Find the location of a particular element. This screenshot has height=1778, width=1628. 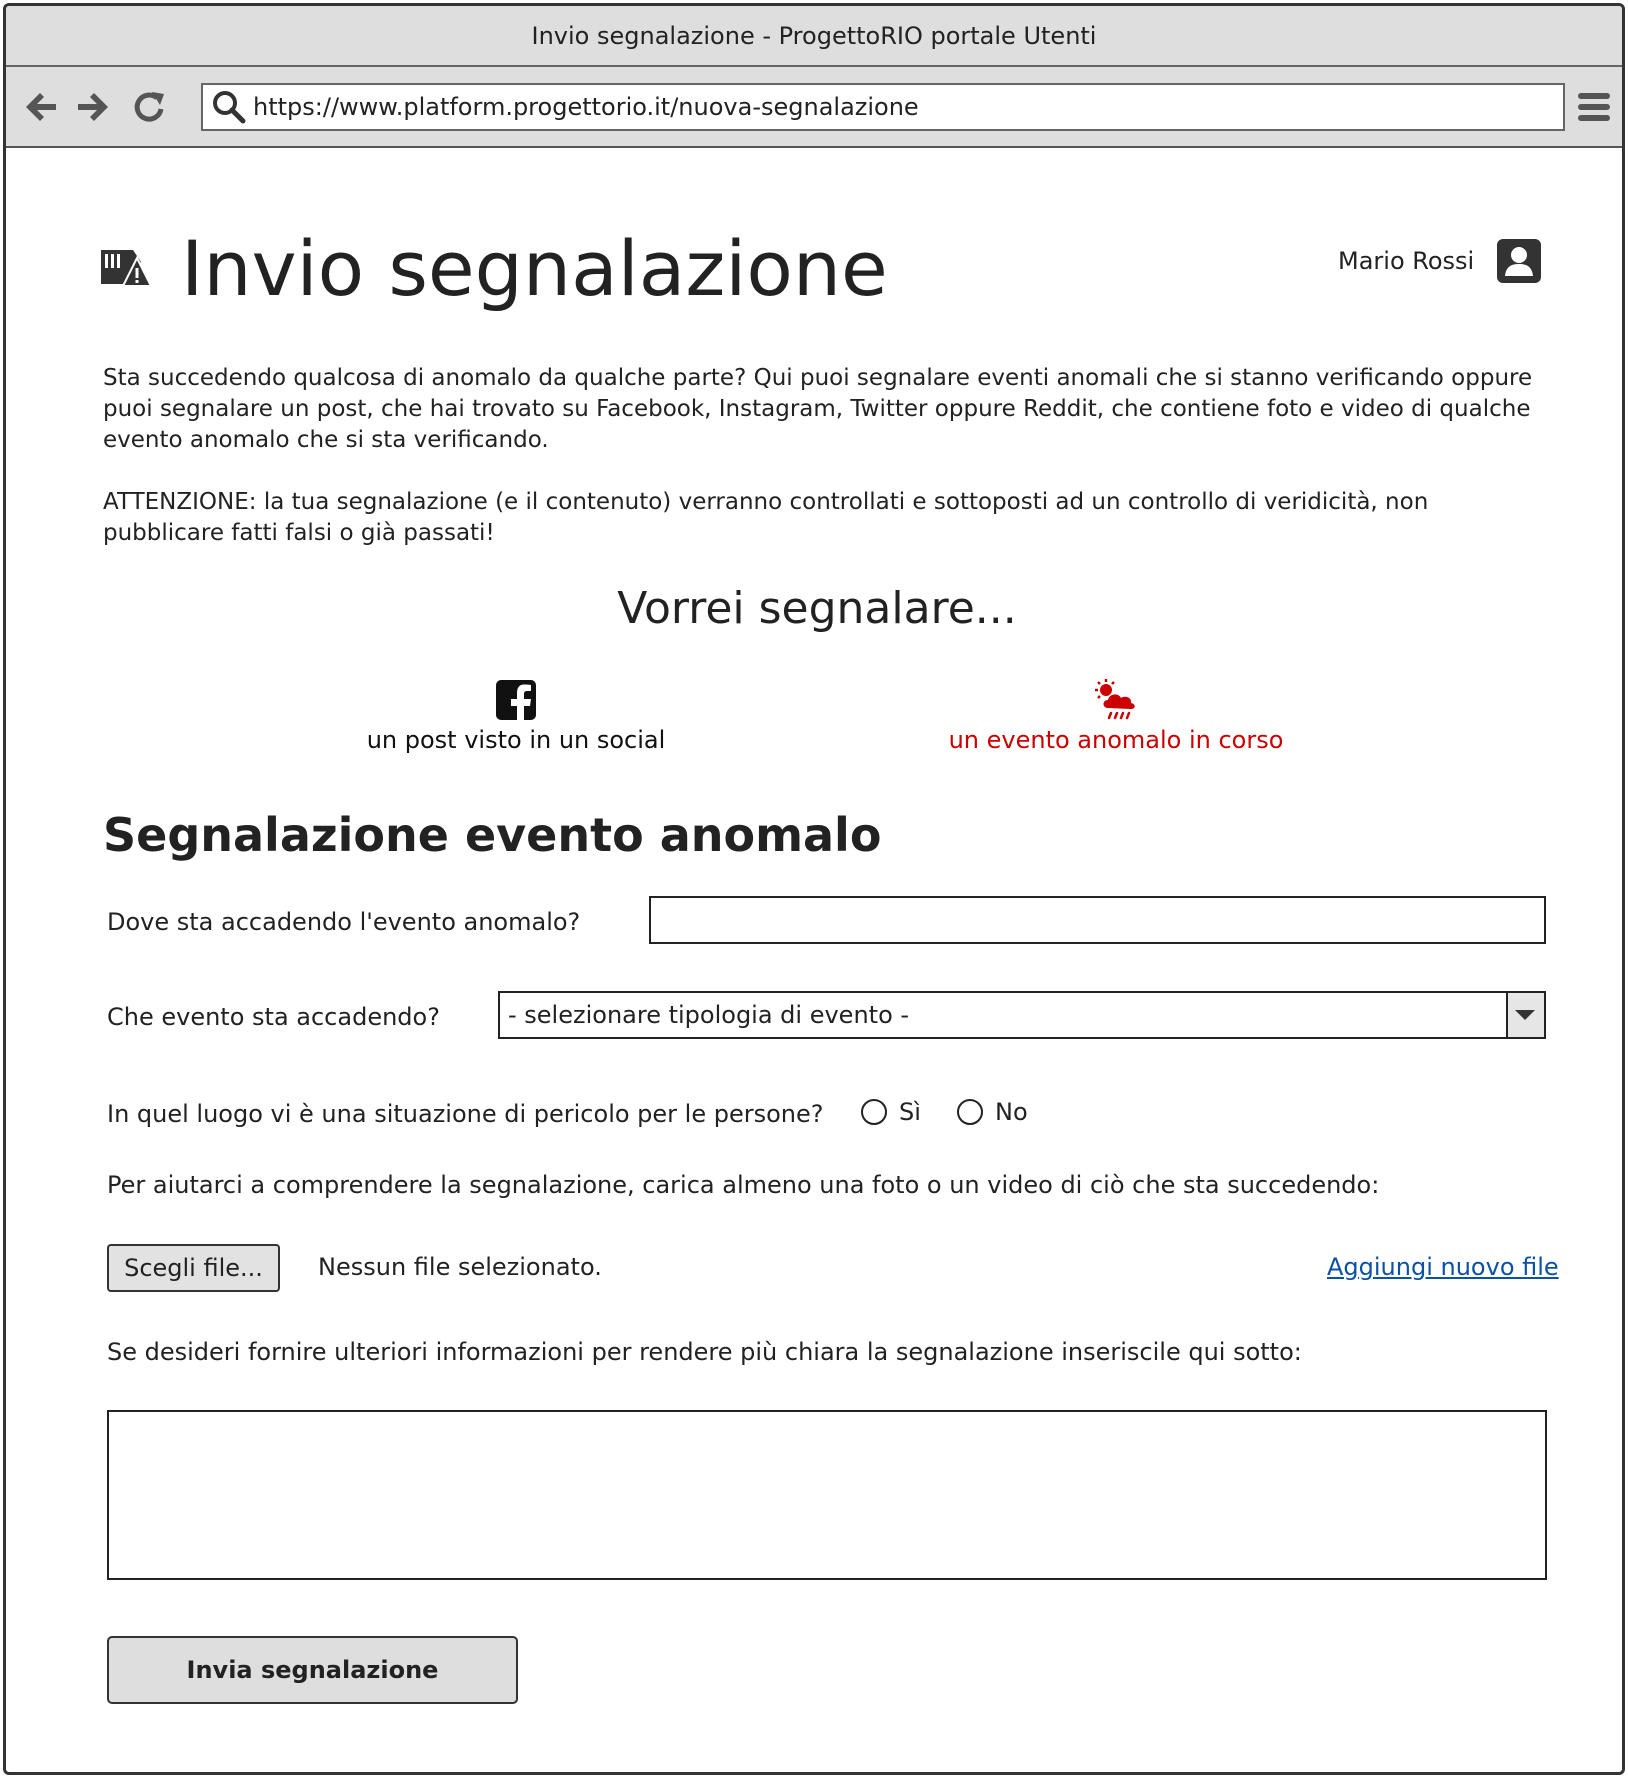

radio-danger-no: No is located at coordinates (992, 1112).